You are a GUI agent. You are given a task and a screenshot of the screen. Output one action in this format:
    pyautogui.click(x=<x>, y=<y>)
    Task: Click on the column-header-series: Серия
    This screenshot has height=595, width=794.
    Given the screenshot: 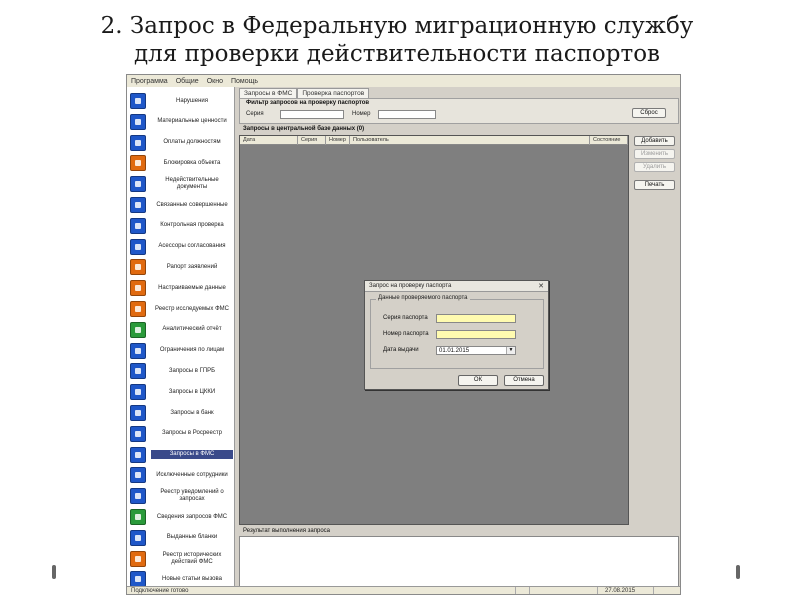 What is the action you would take?
    pyautogui.click(x=312, y=140)
    